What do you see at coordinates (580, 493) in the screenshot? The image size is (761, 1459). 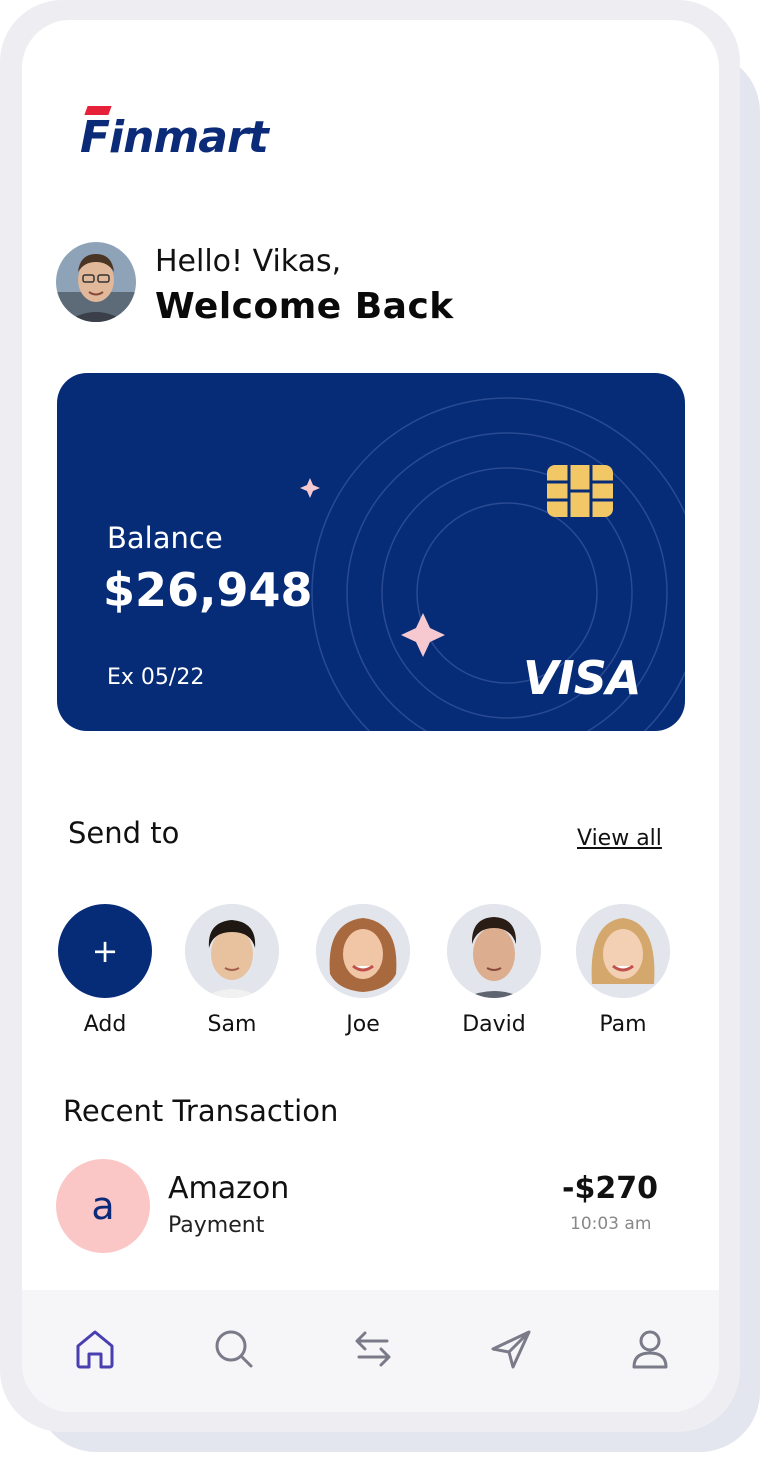 I see `chip-icon` at bounding box center [580, 493].